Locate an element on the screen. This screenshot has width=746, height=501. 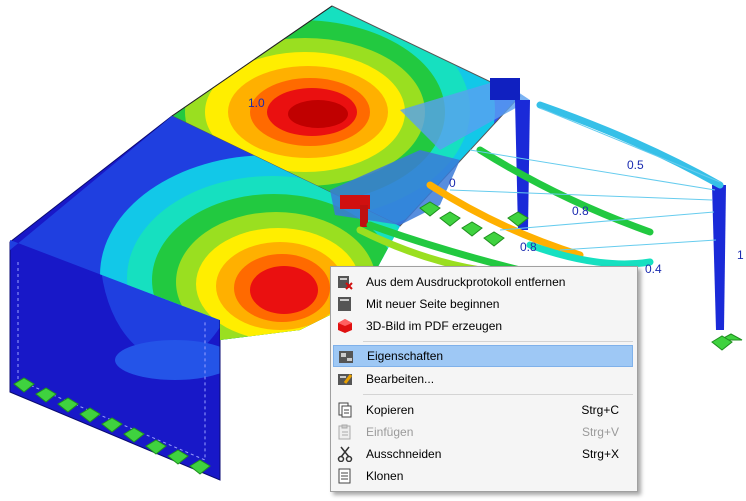
menu-item-properties: Eigenschaften is located at coordinates (483, 356).